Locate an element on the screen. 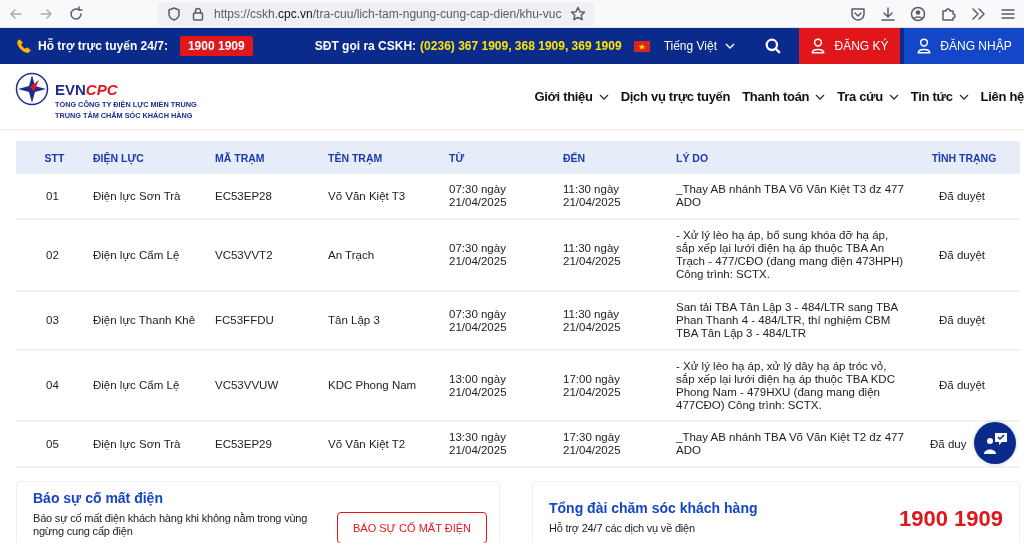 The height and width of the screenshot is (543, 1024). table-cell: - Xử lý lèo hạ áp, xử lý dây hạ áp tróc vỏ, sắp xếp lại lưới điện hạ áp thuộc TBA KDC Phong Nam - 479HXU (đang mang điện 477CĐO) Công trình: SCTX. is located at coordinates (792, 386).